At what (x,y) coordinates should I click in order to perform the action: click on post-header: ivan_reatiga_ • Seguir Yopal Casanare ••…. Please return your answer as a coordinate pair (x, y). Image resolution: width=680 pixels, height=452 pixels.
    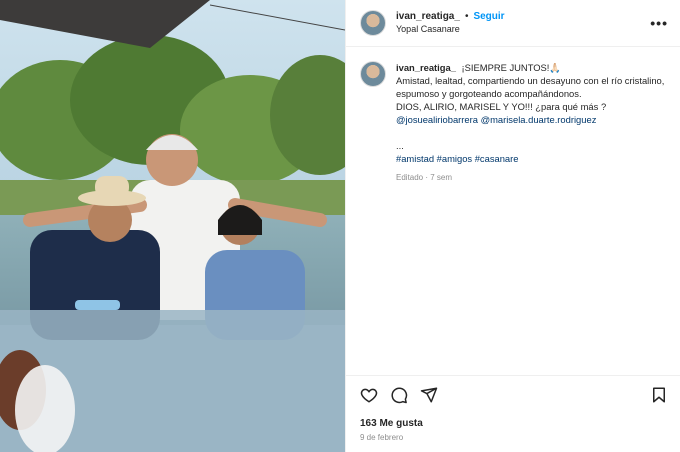
    Looking at the image, I should click on (513, 23).